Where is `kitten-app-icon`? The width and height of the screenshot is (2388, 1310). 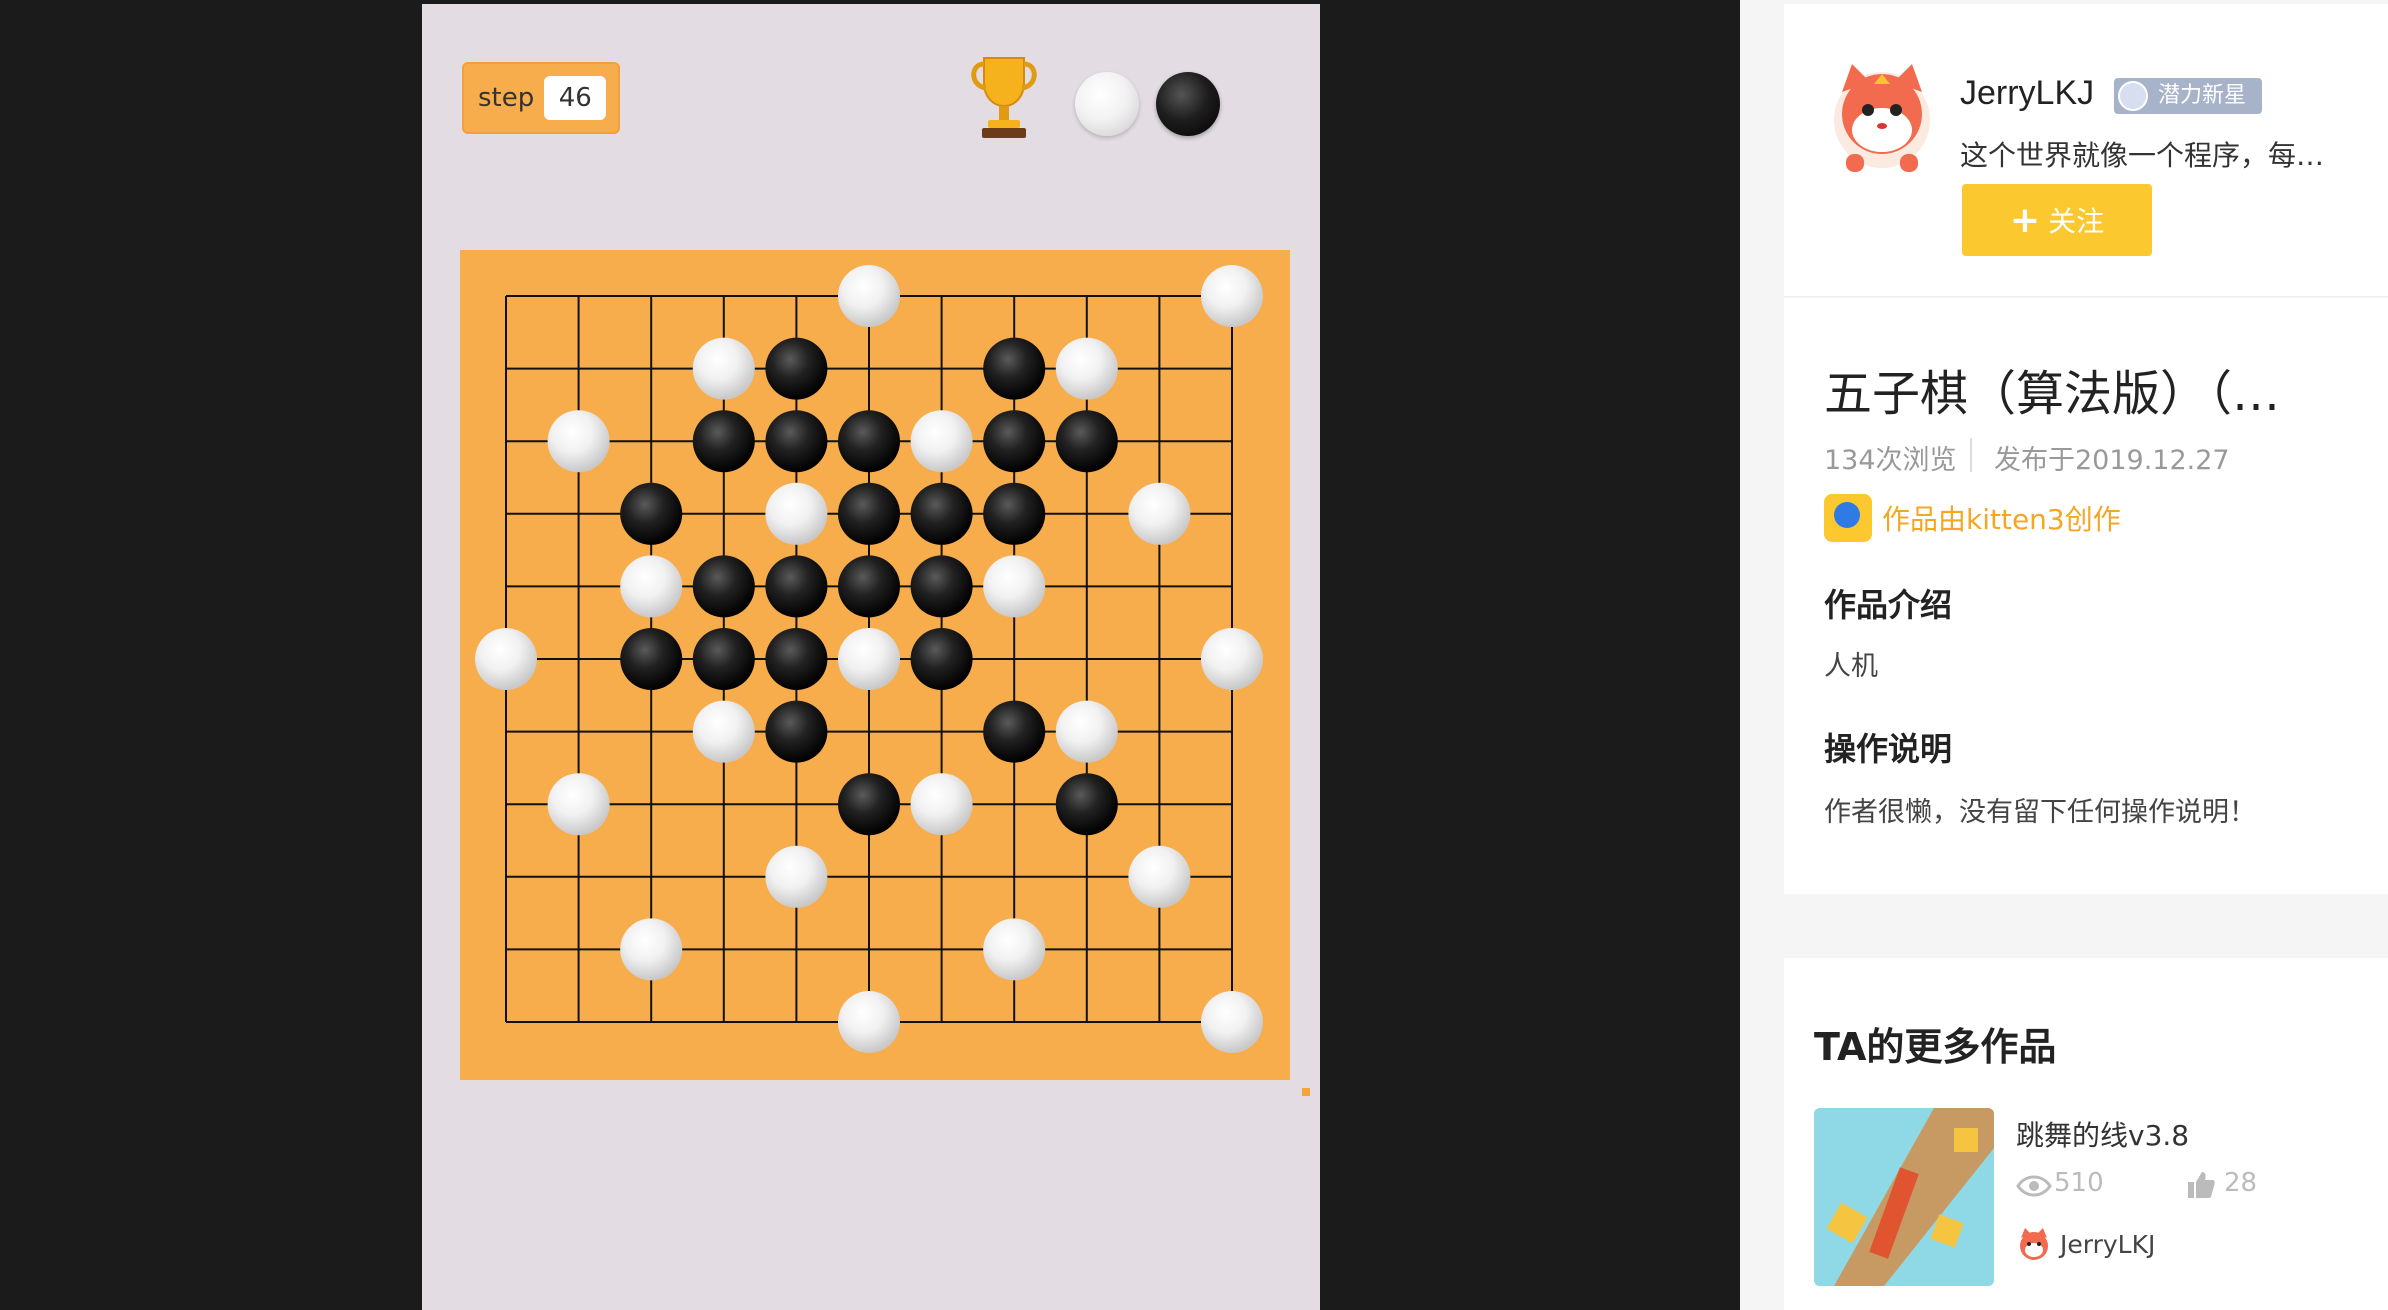 kitten-app-icon is located at coordinates (1848, 518).